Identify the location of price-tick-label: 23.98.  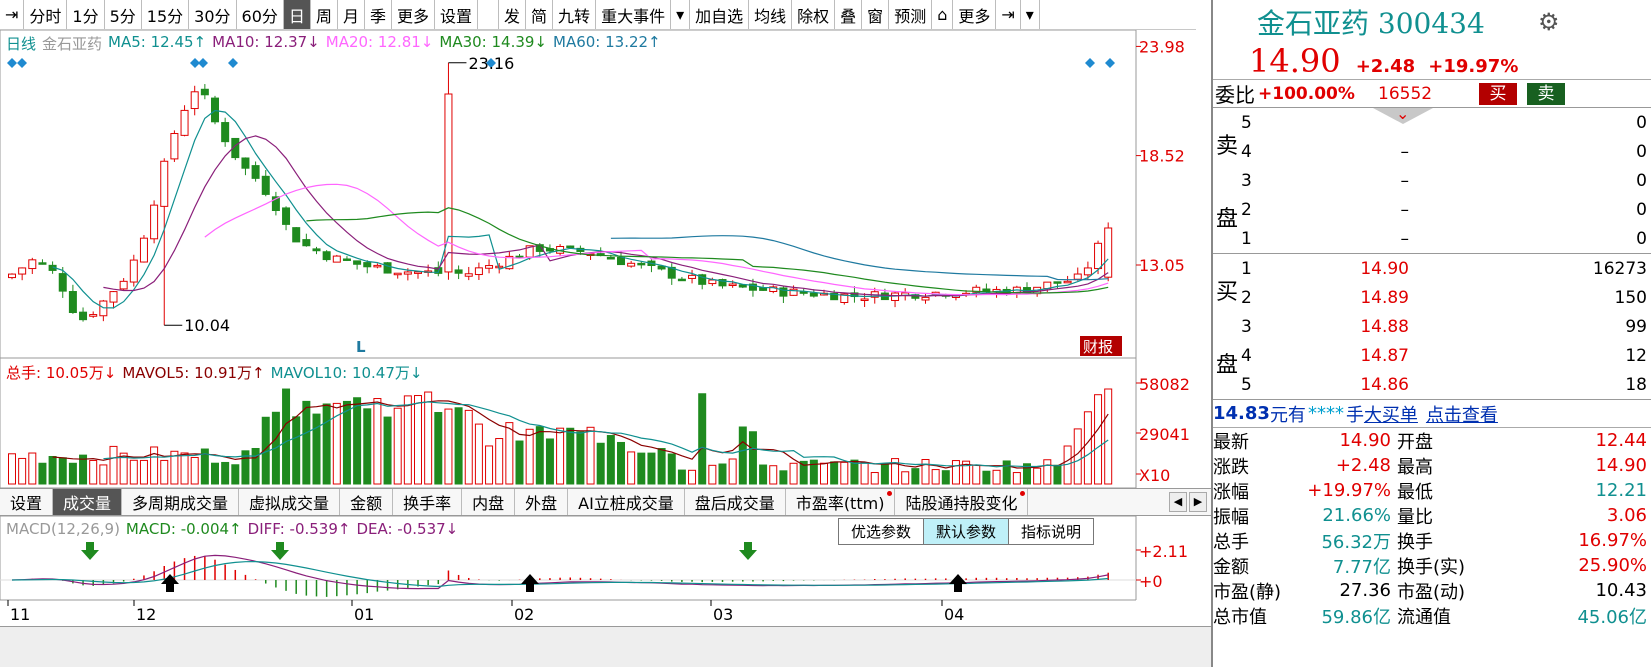
(1162, 46).